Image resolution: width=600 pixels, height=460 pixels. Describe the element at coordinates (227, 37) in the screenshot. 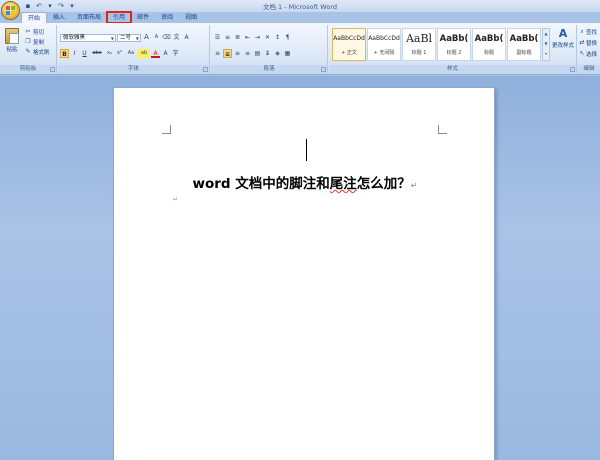

I see `numbering-icon: ≡` at that location.